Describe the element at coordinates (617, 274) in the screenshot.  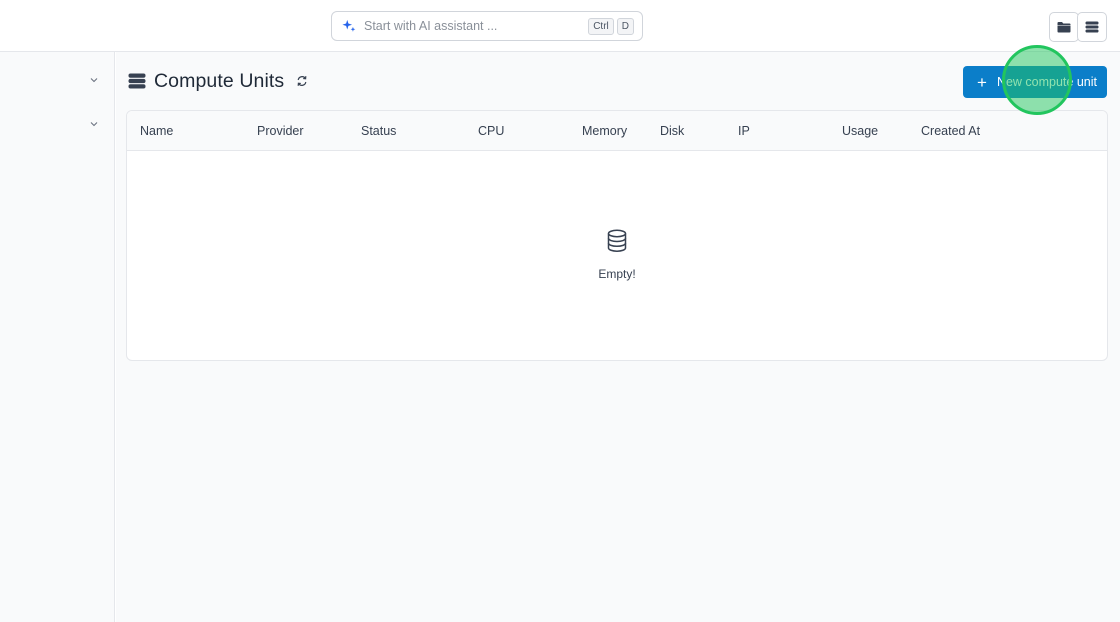
I see `empty-state-text: Empty!` at that location.